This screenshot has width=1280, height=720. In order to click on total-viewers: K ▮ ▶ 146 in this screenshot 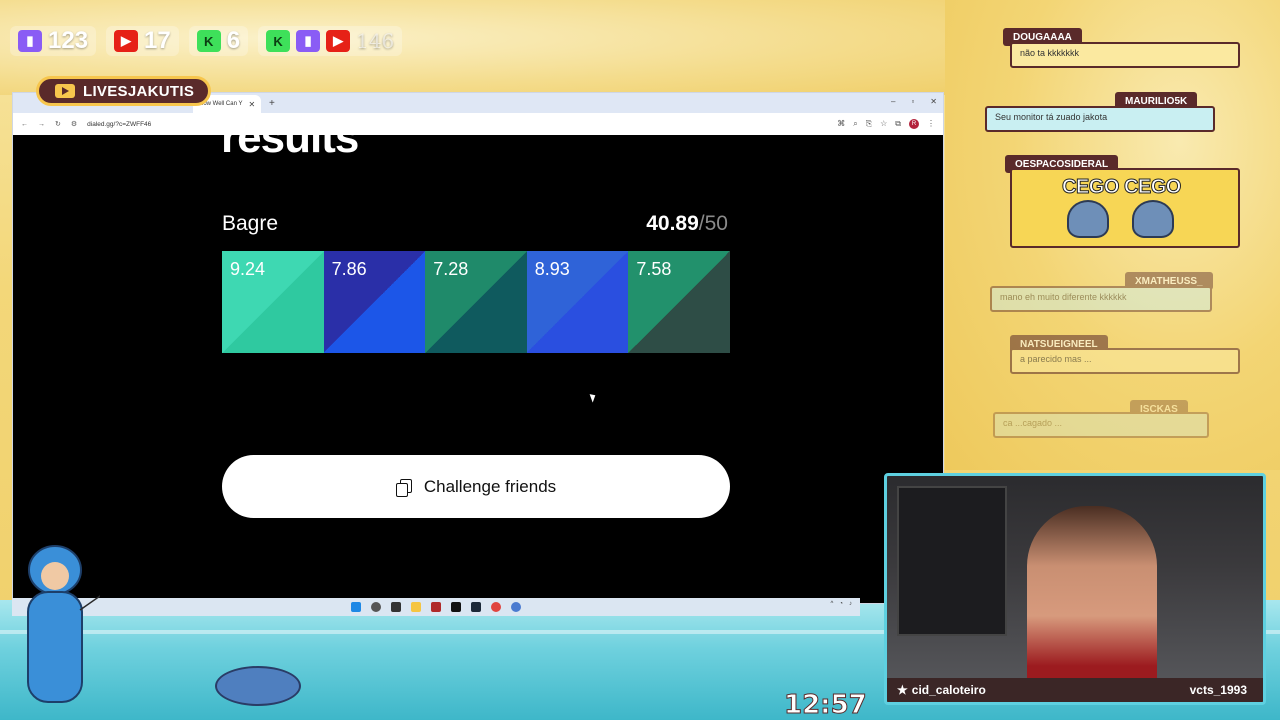, I will do `click(330, 41)`.